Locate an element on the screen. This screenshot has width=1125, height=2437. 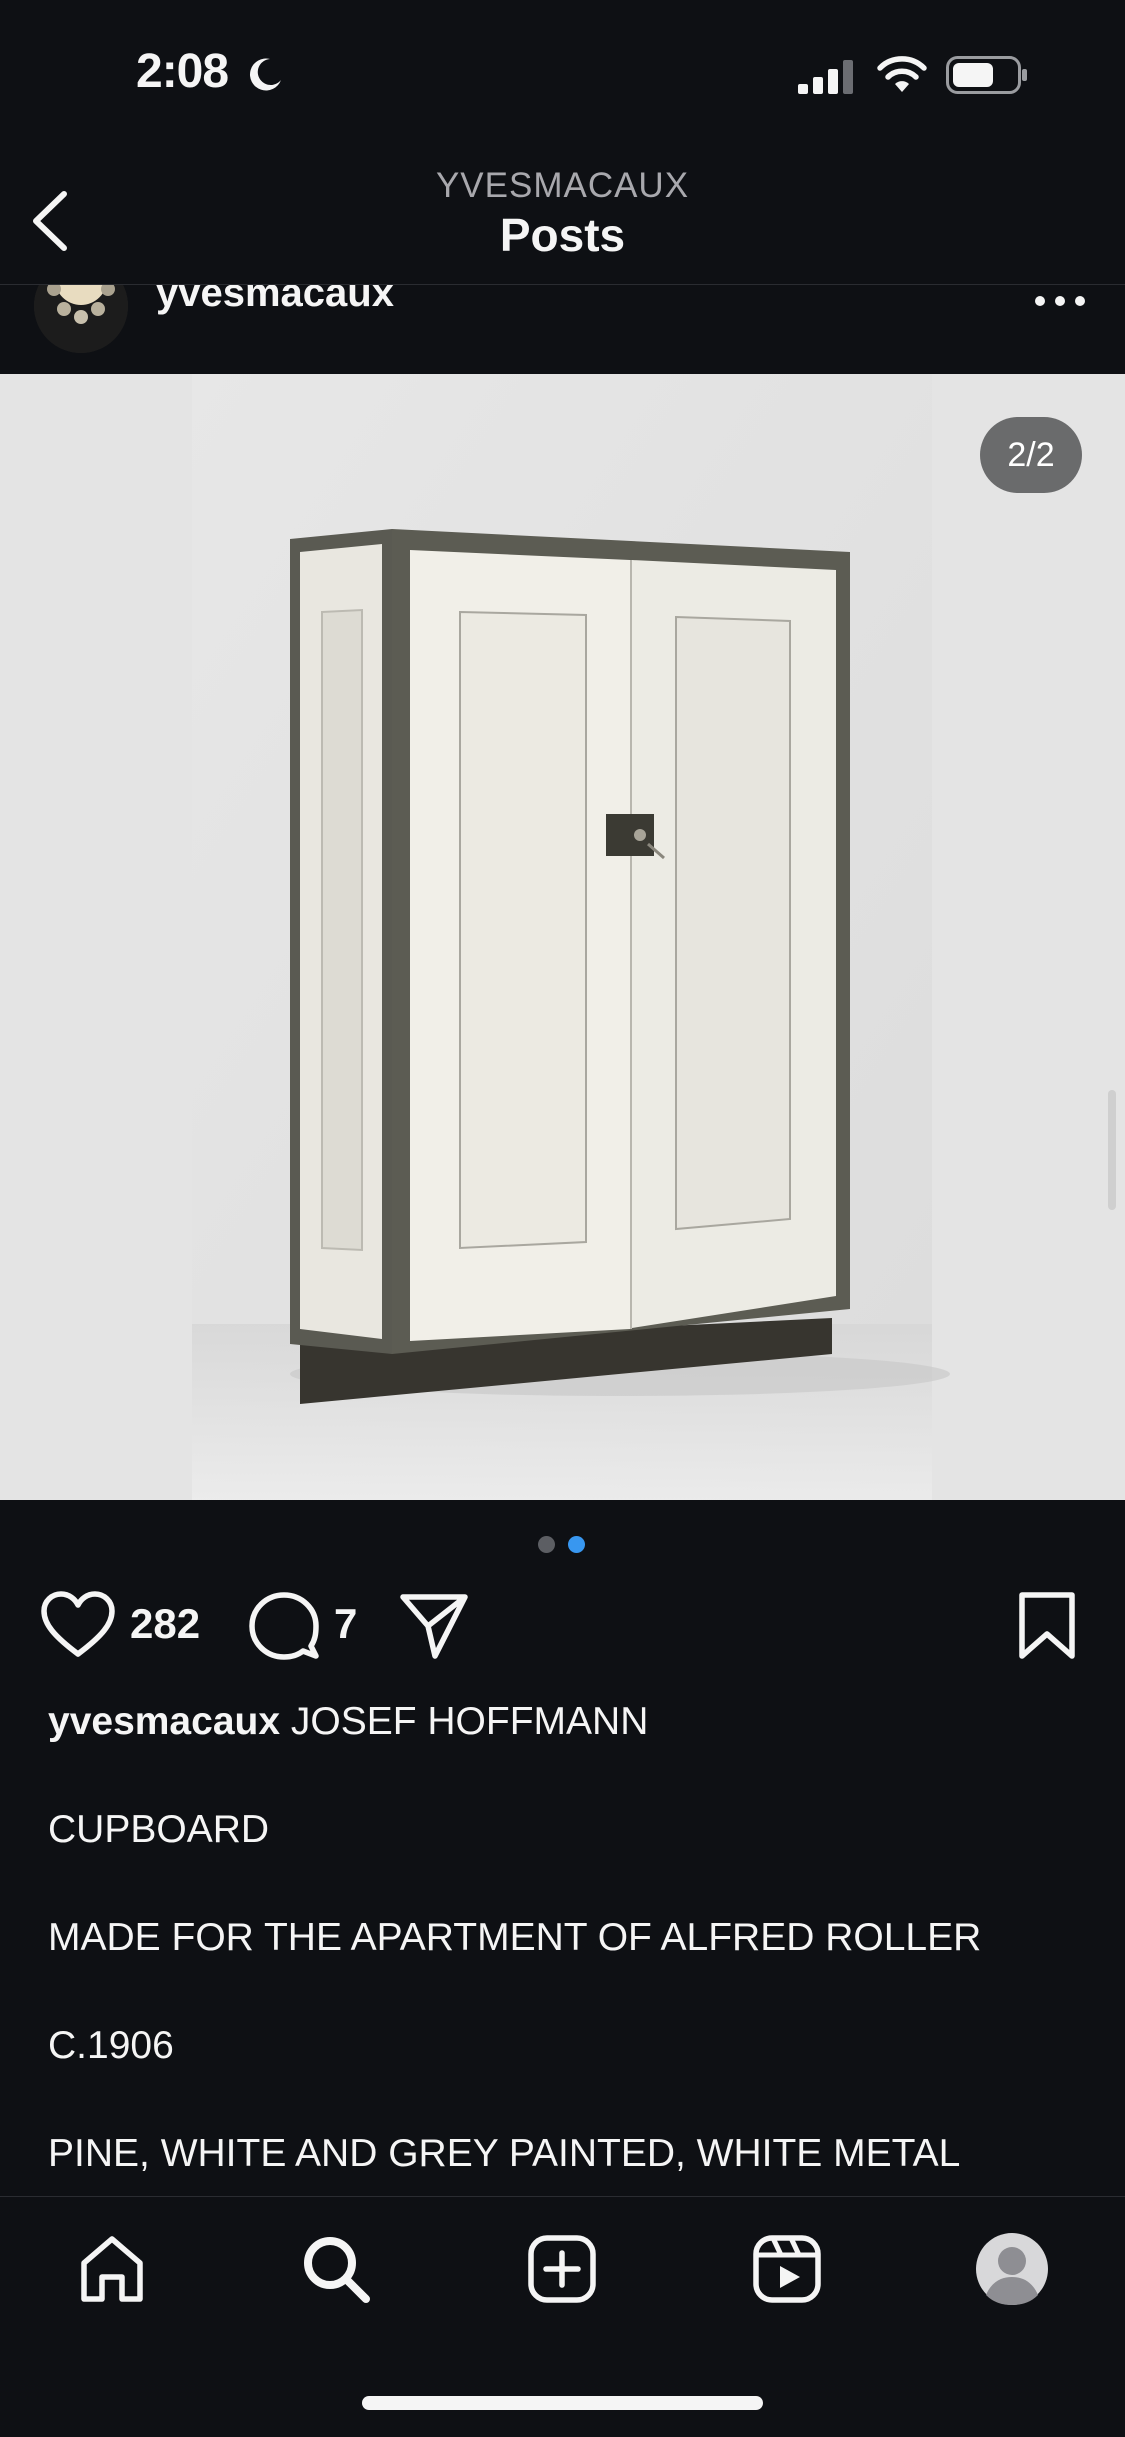
status-time: 2:08 is located at coordinates (182, 71).